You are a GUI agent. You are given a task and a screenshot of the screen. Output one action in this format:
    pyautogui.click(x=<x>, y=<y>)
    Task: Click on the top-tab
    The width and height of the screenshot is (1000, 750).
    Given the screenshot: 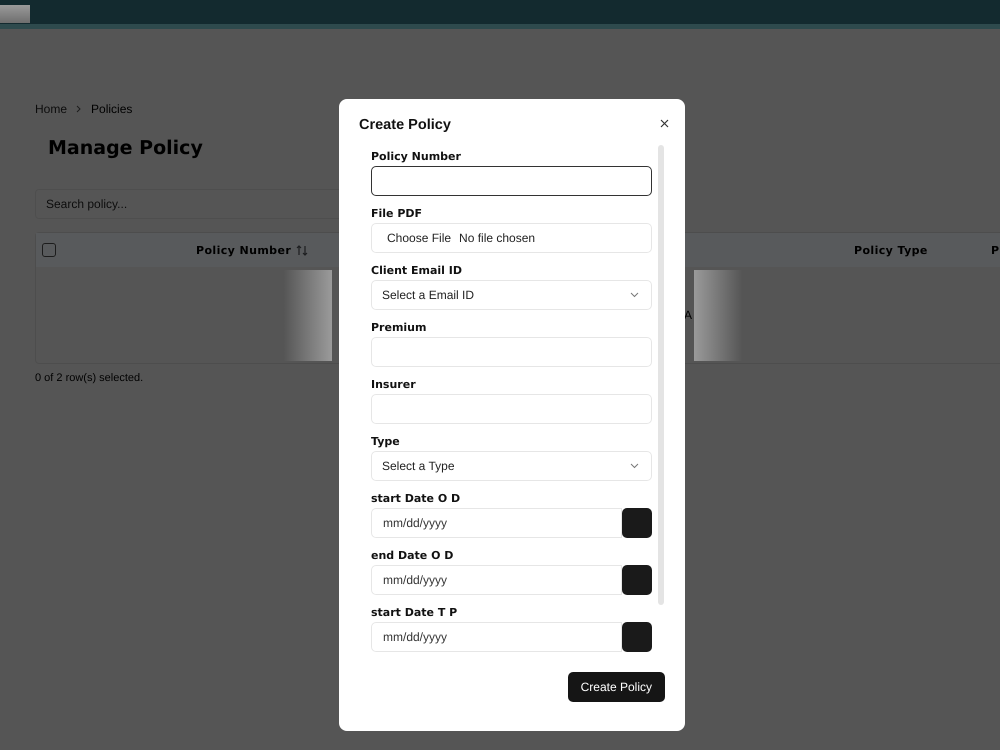 What is the action you would take?
    pyautogui.click(x=15, y=14)
    